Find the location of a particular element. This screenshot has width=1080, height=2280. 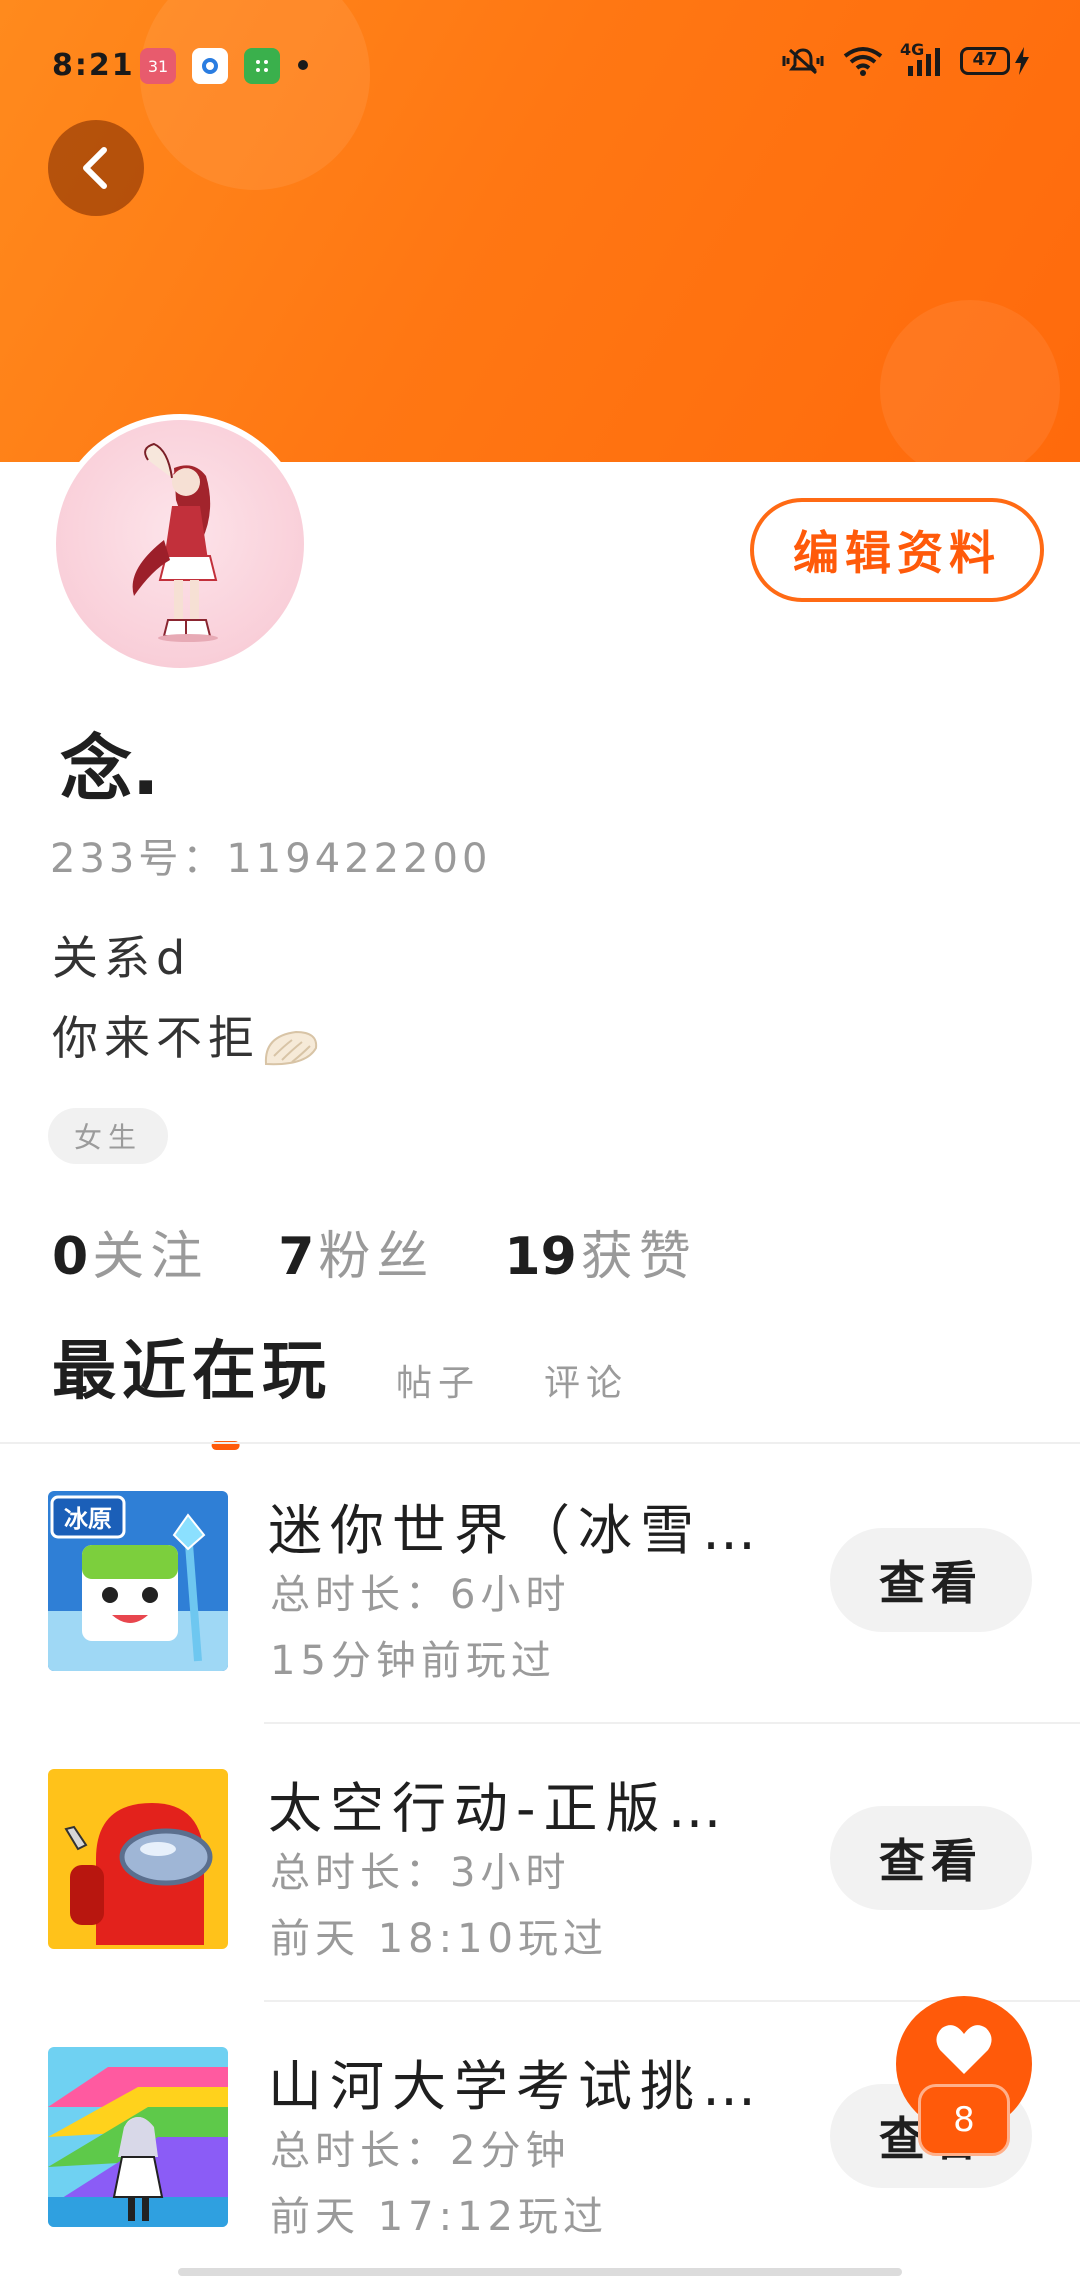

avatar is located at coordinates (180, 544).